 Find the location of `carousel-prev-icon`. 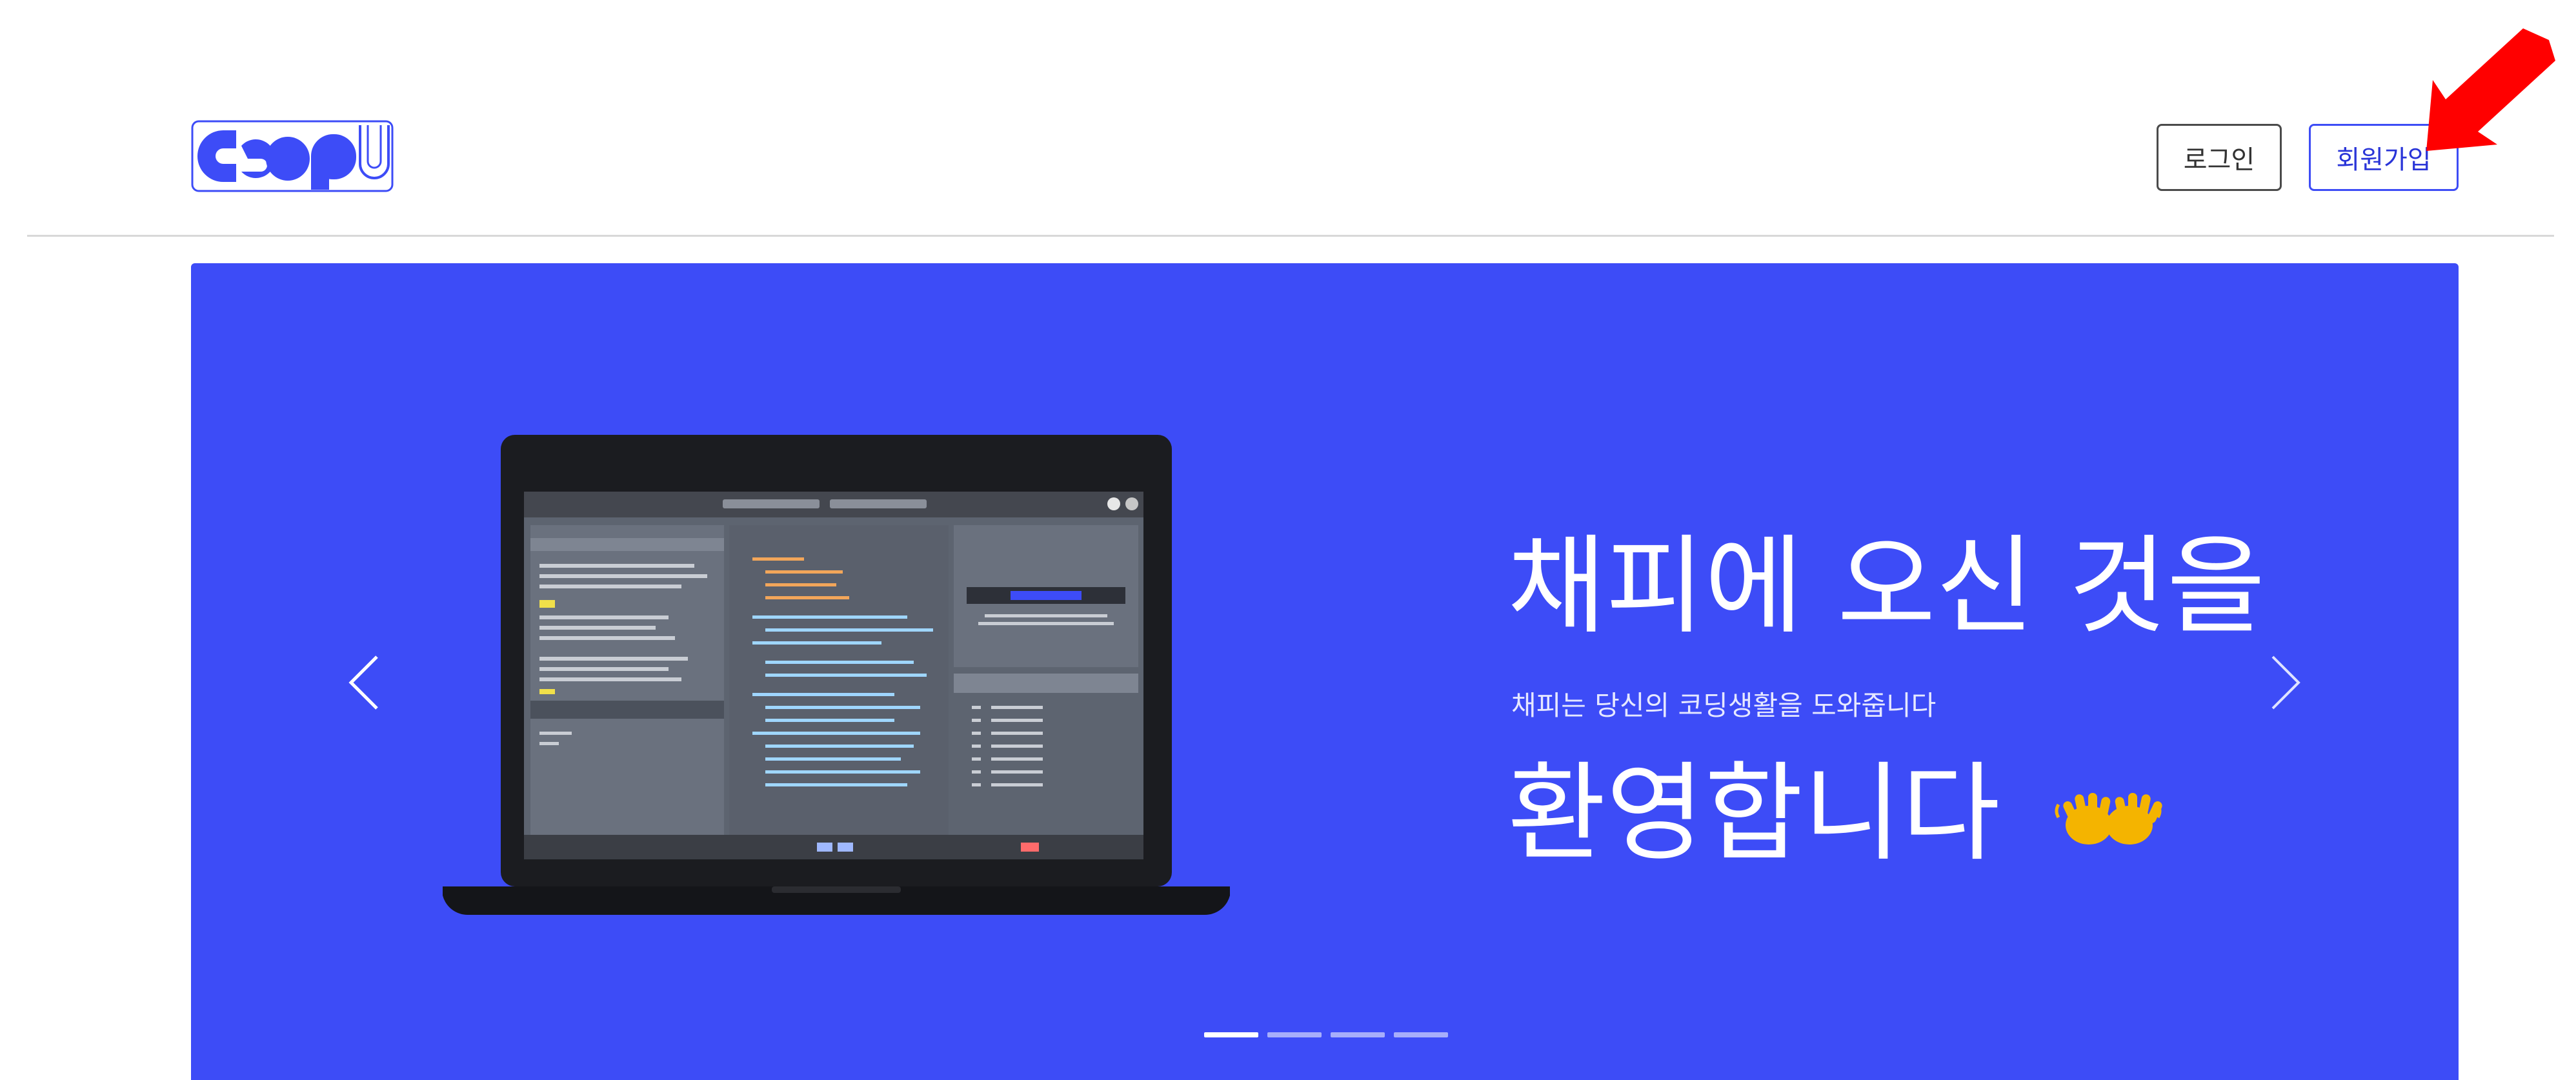

carousel-prev-icon is located at coordinates (364, 682).